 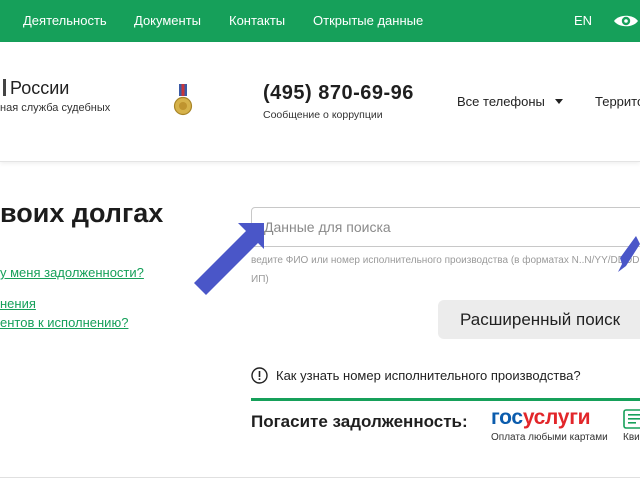 What do you see at coordinates (559, 101) in the screenshot?
I see `chevron-down-icon` at bounding box center [559, 101].